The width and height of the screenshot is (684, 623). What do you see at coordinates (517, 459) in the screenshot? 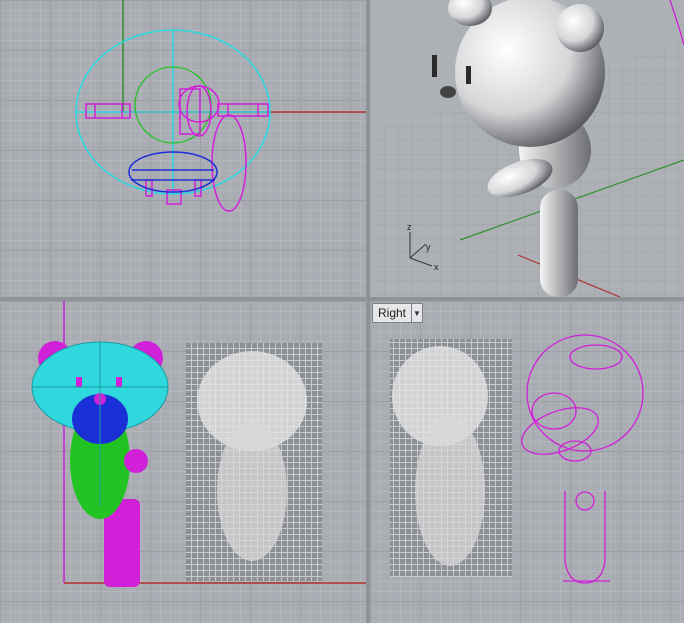
I see `right-view-canvas` at bounding box center [517, 459].